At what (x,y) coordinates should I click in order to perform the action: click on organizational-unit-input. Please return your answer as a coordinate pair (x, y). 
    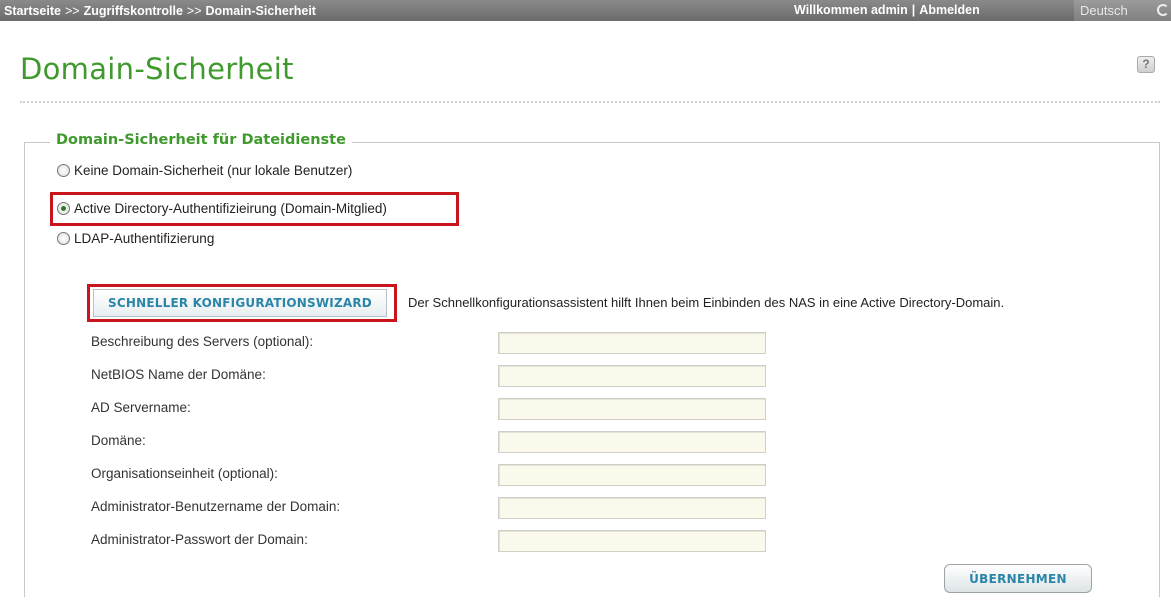
    Looking at the image, I should click on (632, 475).